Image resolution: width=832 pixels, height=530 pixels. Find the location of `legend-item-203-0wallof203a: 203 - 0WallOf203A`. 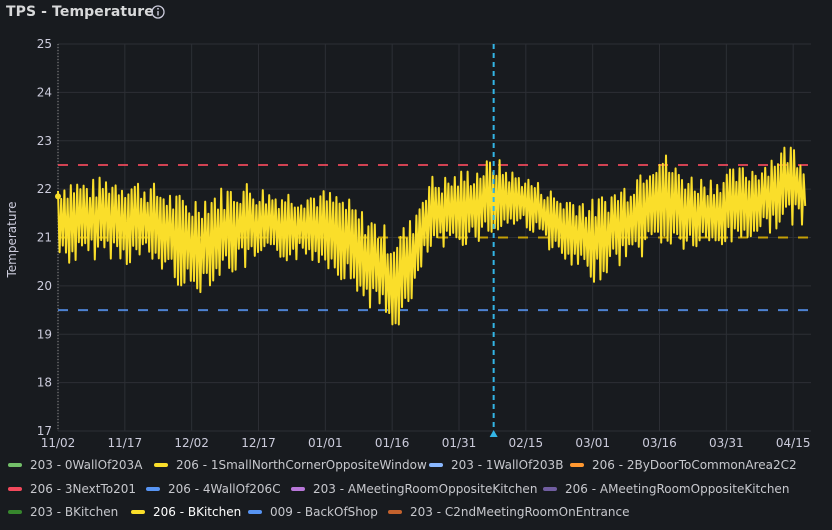

legend-item-203-0wallof203a: 203 - 0WallOf203A is located at coordinates (75, 465).